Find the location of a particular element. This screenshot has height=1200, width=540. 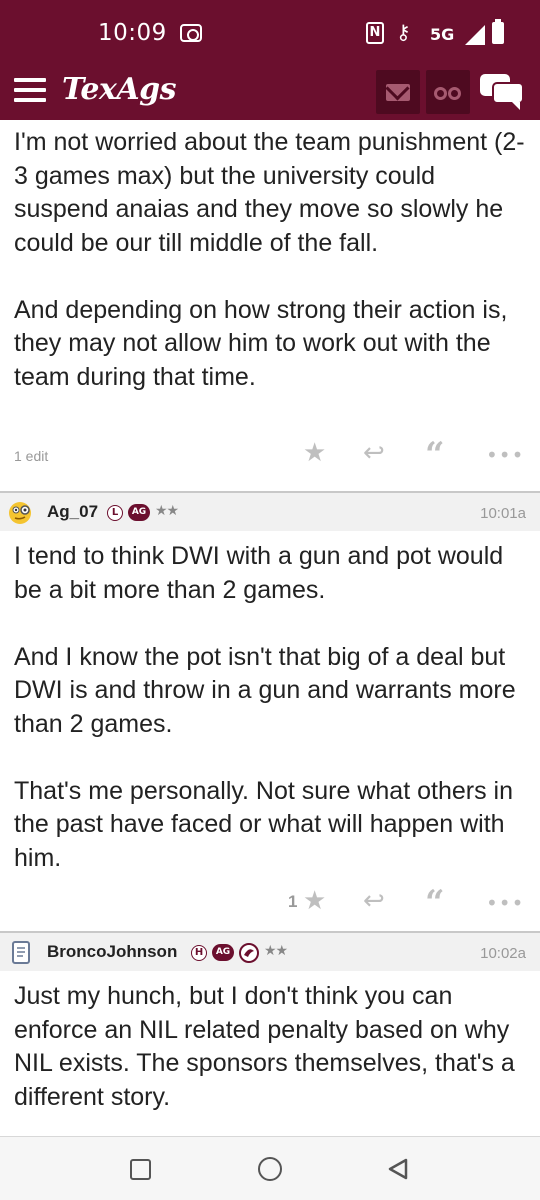

avatar-emoji-icon is located at coordinates (22, 512).